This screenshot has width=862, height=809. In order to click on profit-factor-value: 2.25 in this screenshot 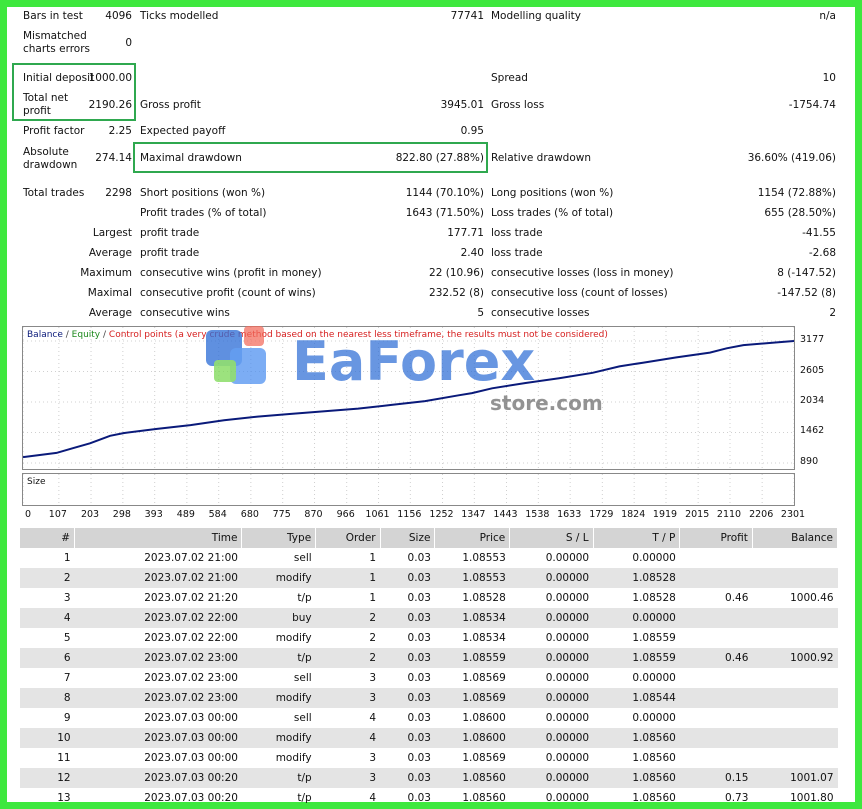, I will do `click(120, 131)`.